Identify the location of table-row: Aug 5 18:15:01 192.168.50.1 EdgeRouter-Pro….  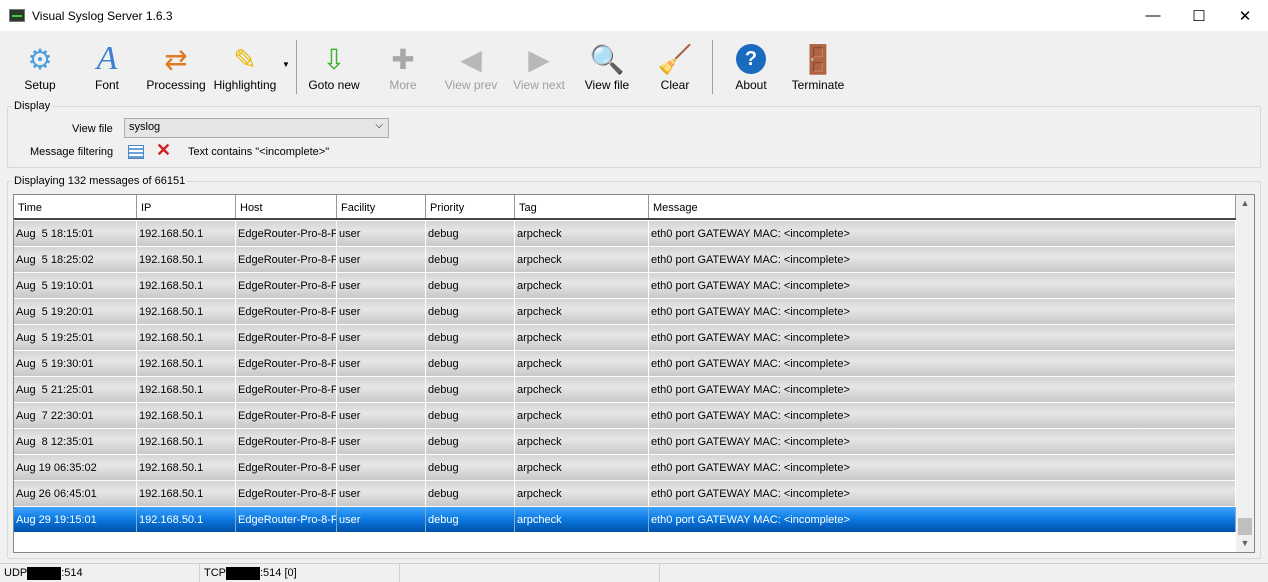
(625, 234).